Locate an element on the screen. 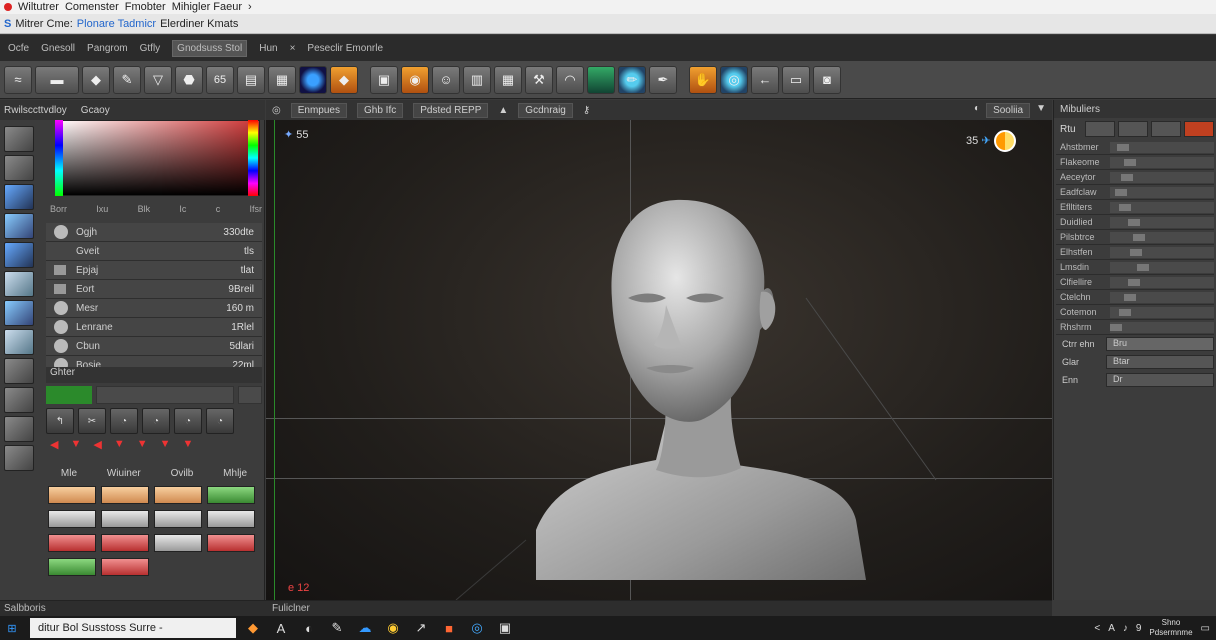  notifications-icon: ▭ is located at coordinates (1205, 628).